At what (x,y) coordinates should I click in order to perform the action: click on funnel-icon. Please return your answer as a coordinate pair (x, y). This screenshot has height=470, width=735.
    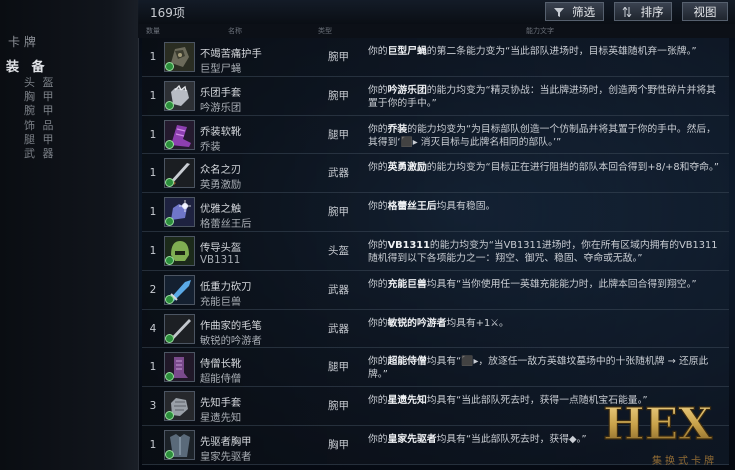
    Looking at the image, I should click on (560, 13).